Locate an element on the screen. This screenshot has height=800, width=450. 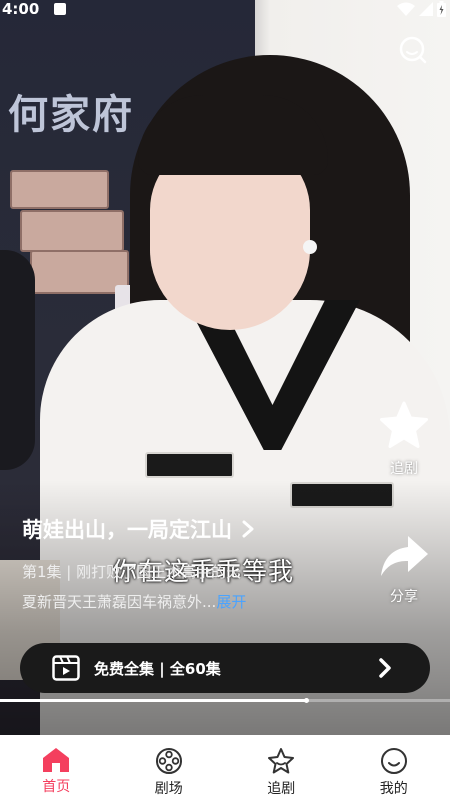
episode-list-icon is located at coordinates (66, 668).